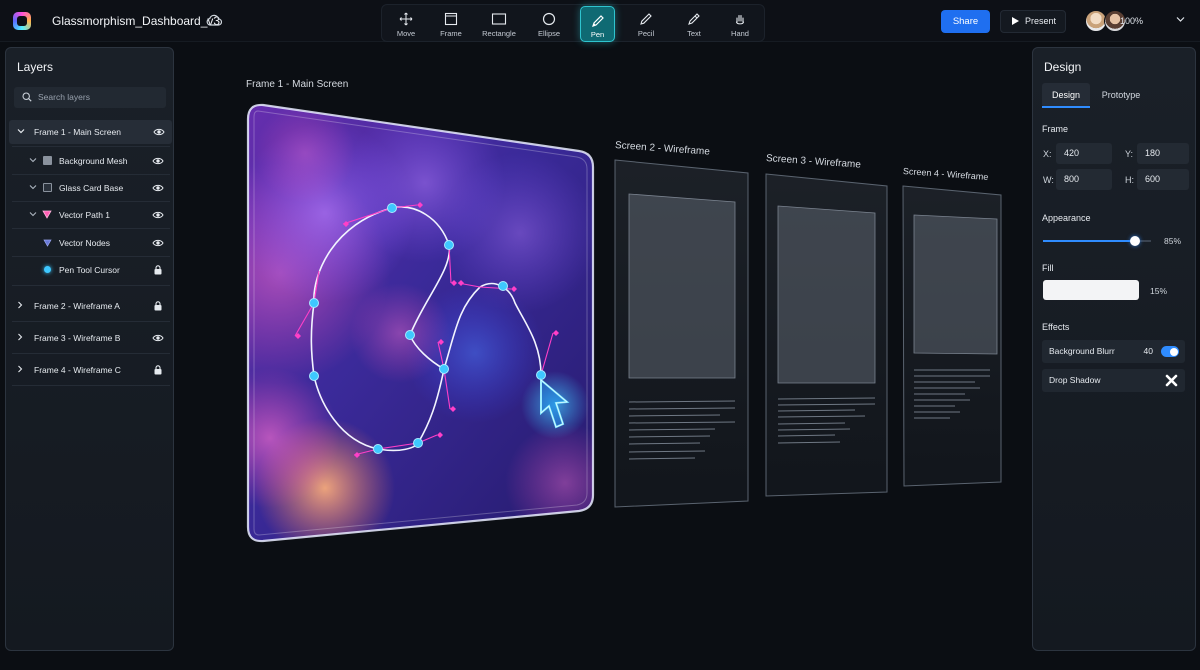  What do you see at coordinates (64, 97) in the screenshot?
I see `search-placeholder: Search layers` at bounding box center [64, 97].